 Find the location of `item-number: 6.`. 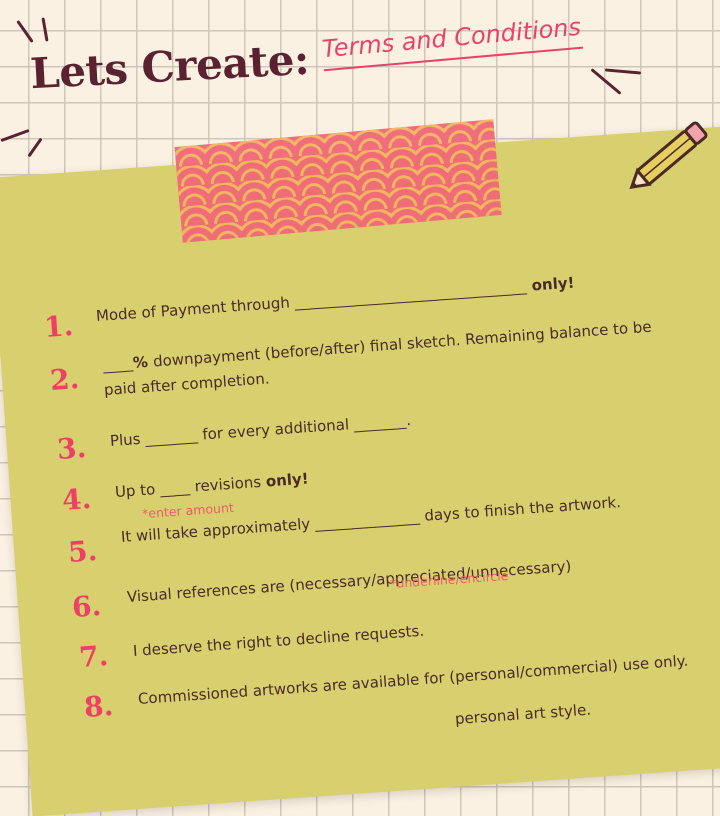

item-number: 6. is located at coordinates (86, 606).